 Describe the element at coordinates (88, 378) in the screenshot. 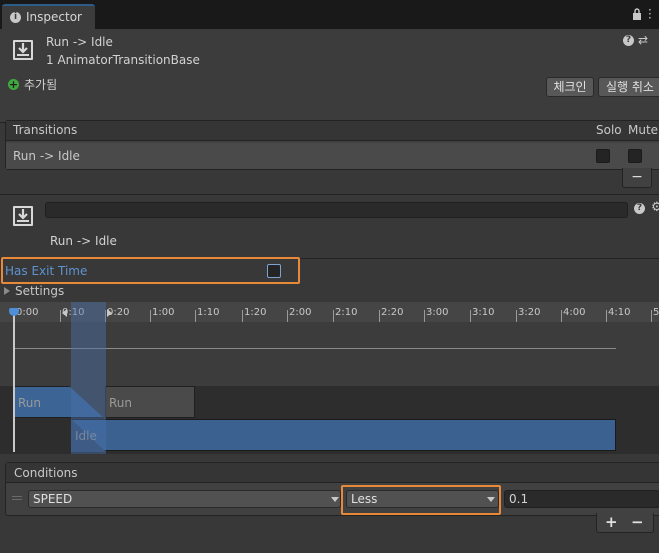

I see `transition-blend-region` at that location.